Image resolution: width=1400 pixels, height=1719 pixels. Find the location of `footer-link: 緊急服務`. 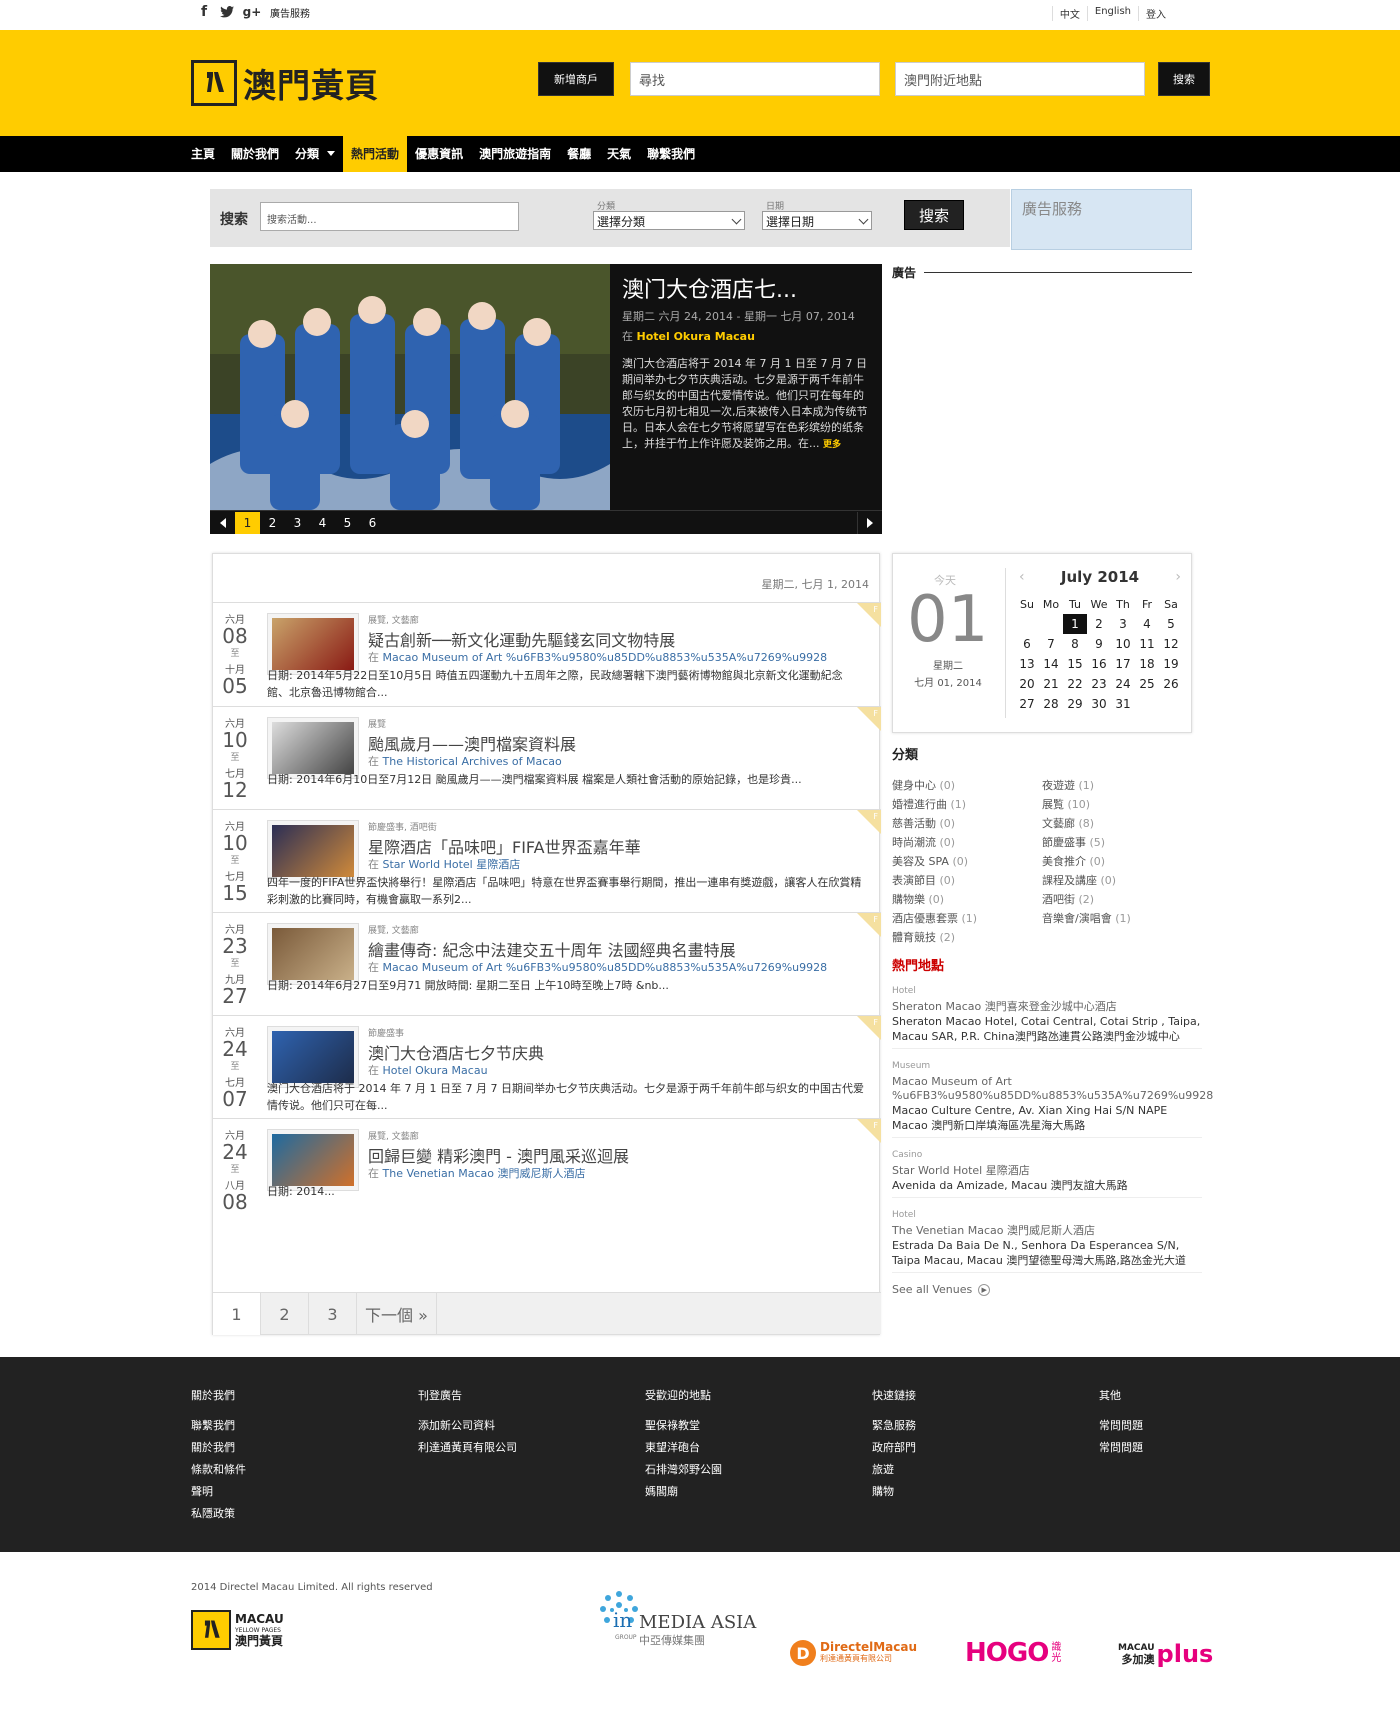

footer-link: 緊急服務 is located at coordinates (894, 1428).